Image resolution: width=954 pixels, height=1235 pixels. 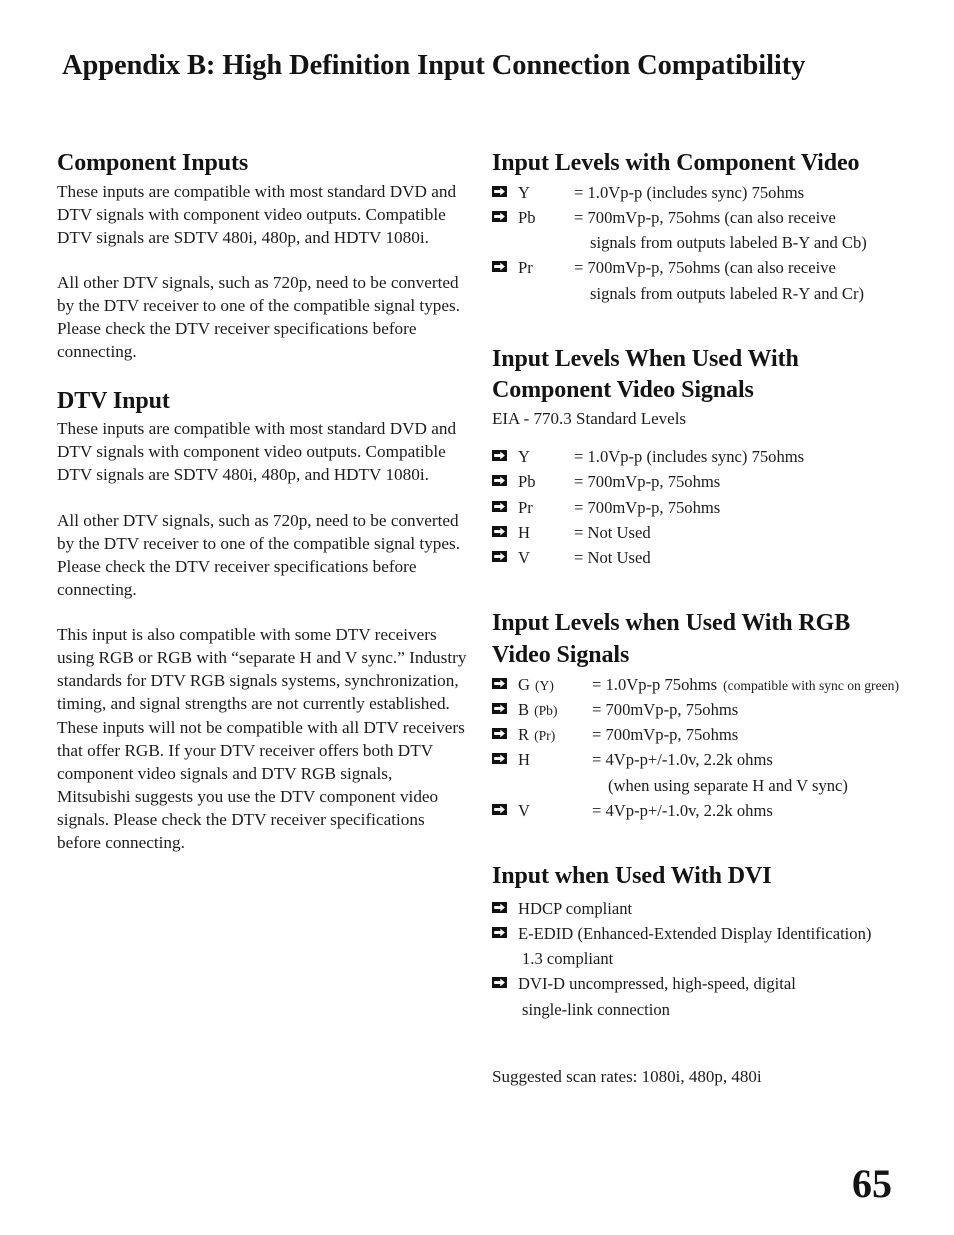 What do you see at coordinates (524, 684) in the screenshot?
I see `spec-key-main: G` at bounding box center [524, 684].